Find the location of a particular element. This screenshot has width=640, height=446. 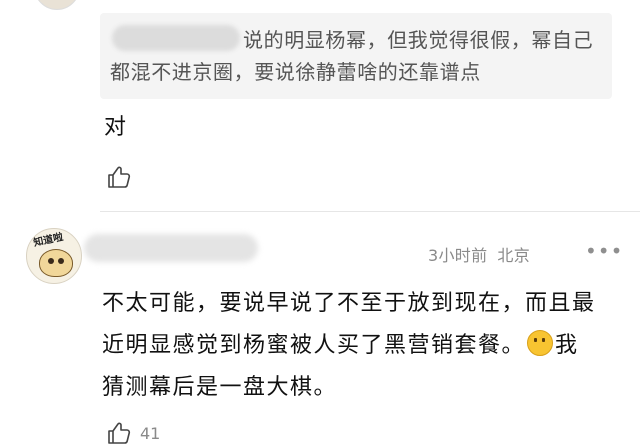

comment-meta: 3小时前 北京 is located at coordinates (479, 254).